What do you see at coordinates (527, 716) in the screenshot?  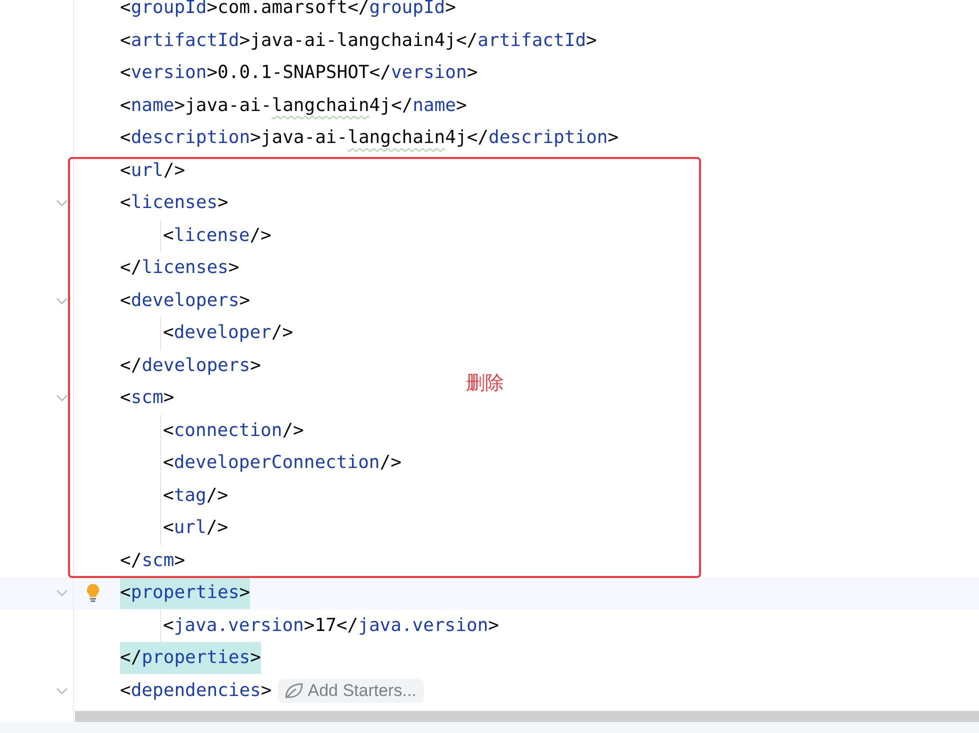 I see `scrollbar-thumb` at bounding box center [527, 716].